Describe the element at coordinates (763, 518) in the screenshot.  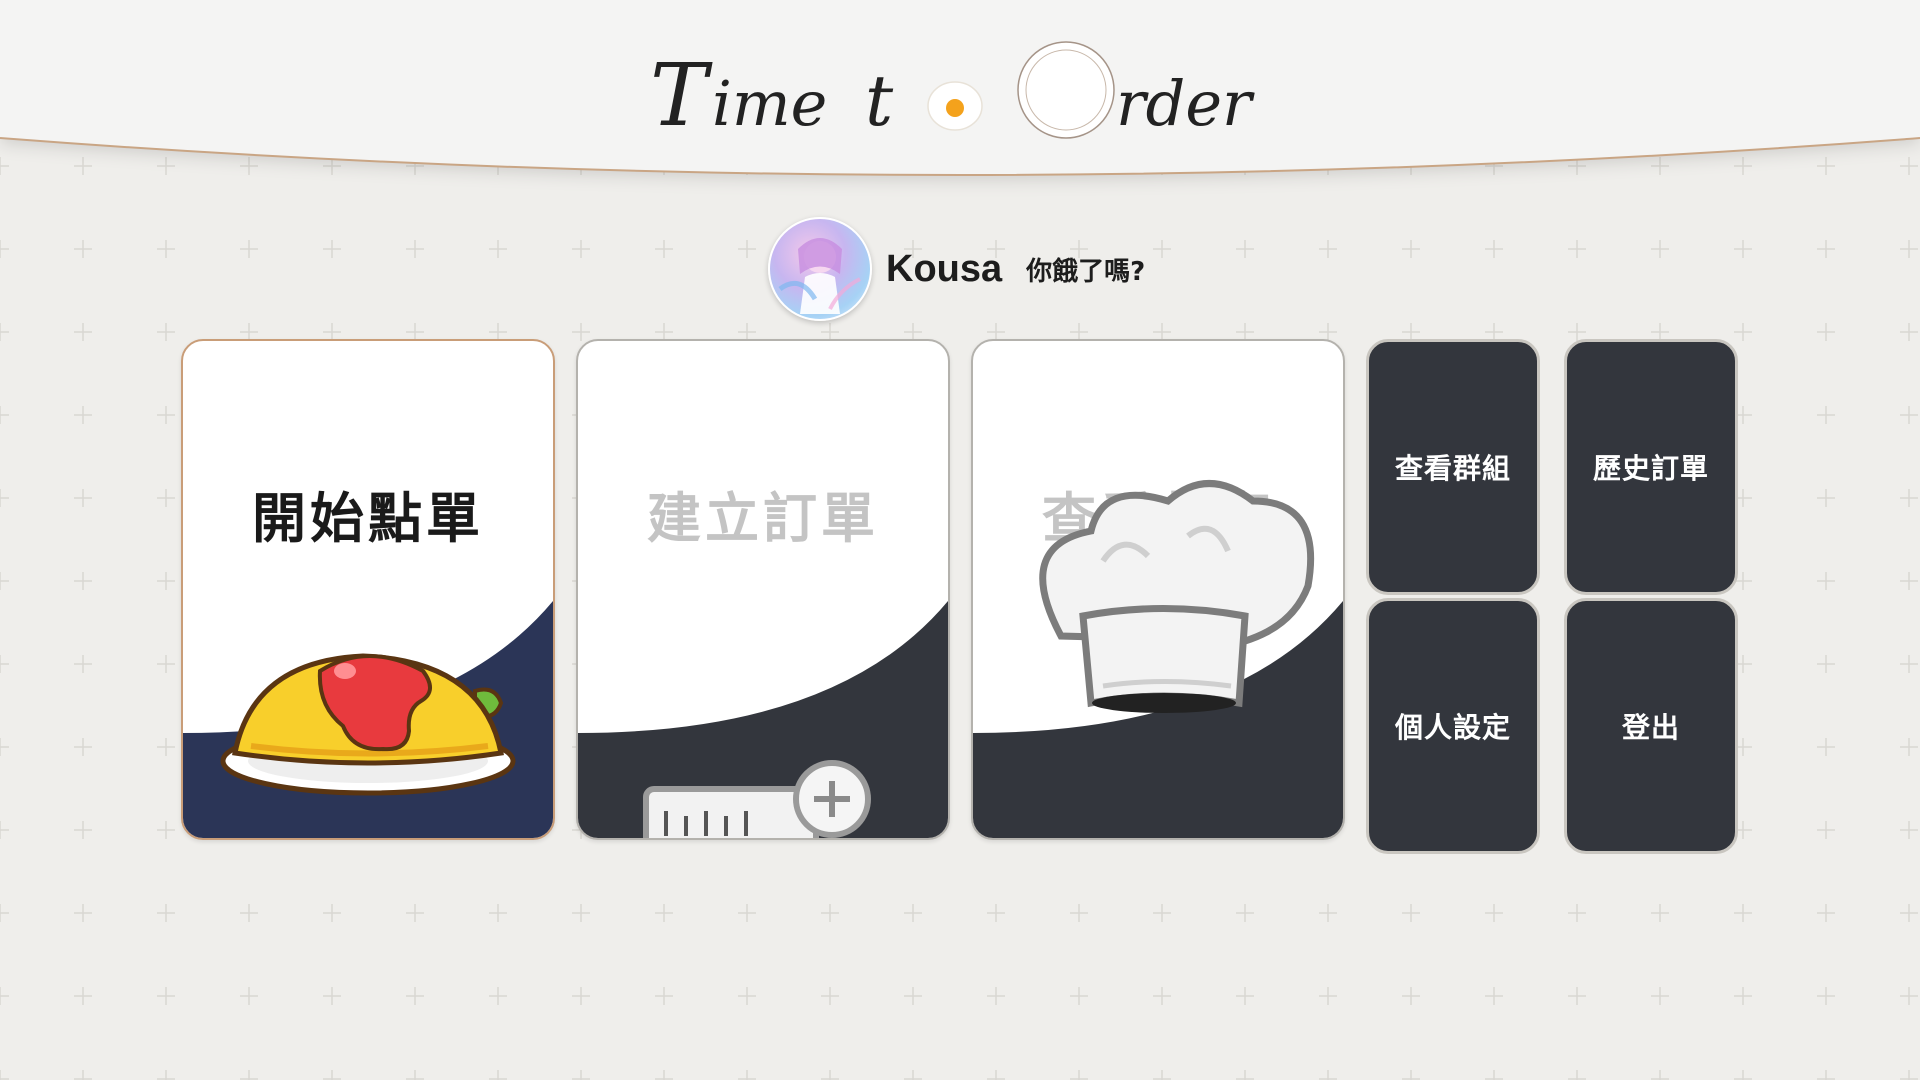
I see `create-order-label: 建立訂單` at that location.